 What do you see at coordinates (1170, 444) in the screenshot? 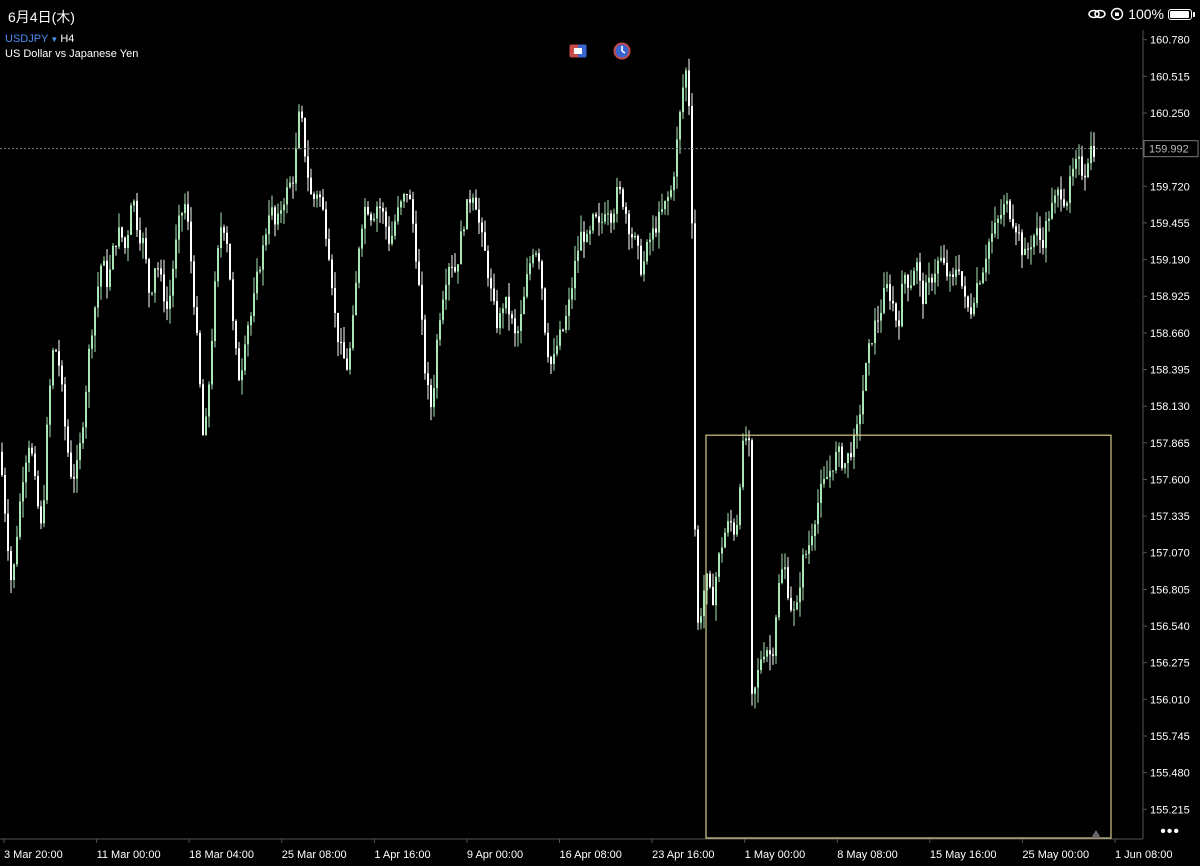
I see `price-tick-label: 157.865` at bounding box center [1170, 444].